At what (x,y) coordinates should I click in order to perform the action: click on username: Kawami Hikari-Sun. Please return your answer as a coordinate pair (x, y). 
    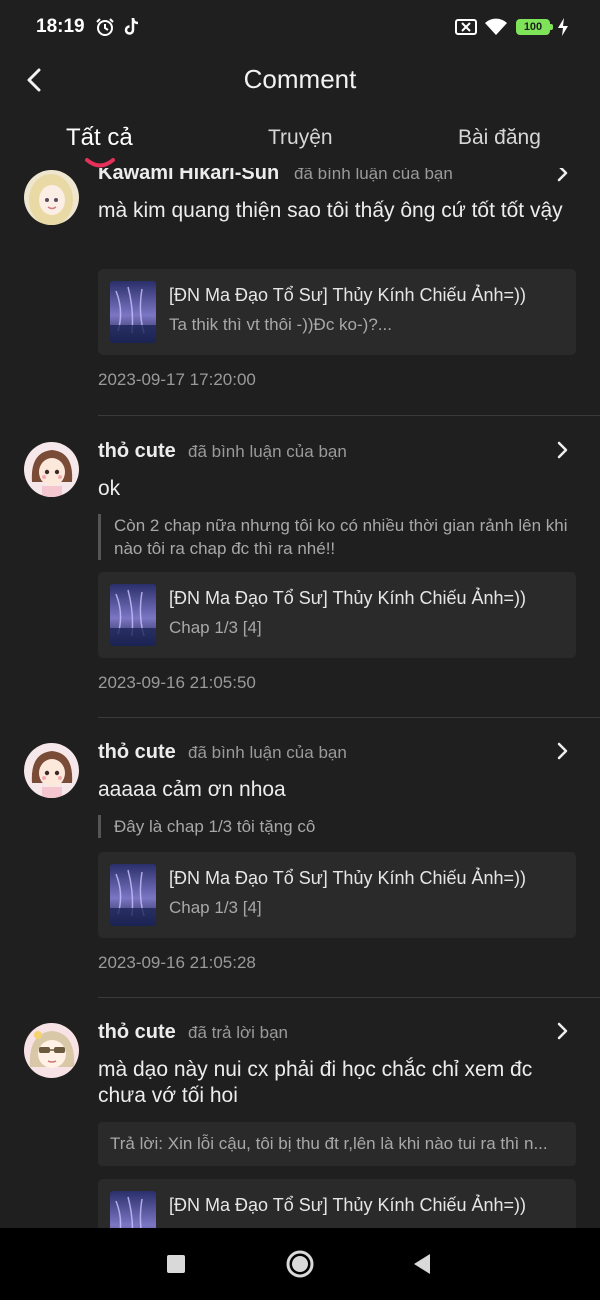
    Looking at the image, I should click on (188, 176).